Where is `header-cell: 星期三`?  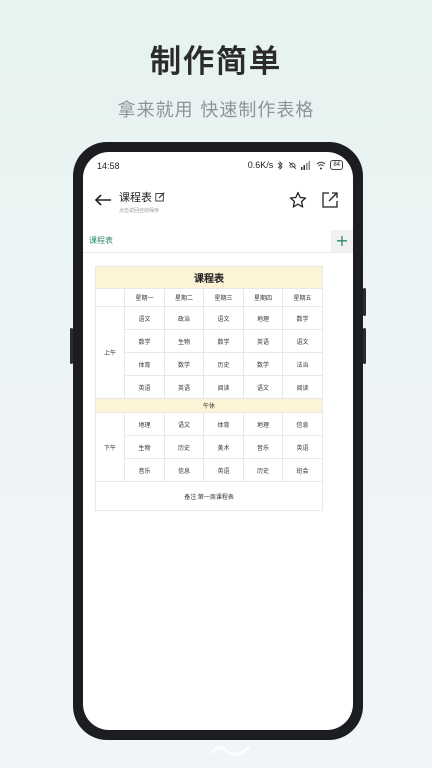 header-cell: 星期三 is located at coordinates (223, 297).